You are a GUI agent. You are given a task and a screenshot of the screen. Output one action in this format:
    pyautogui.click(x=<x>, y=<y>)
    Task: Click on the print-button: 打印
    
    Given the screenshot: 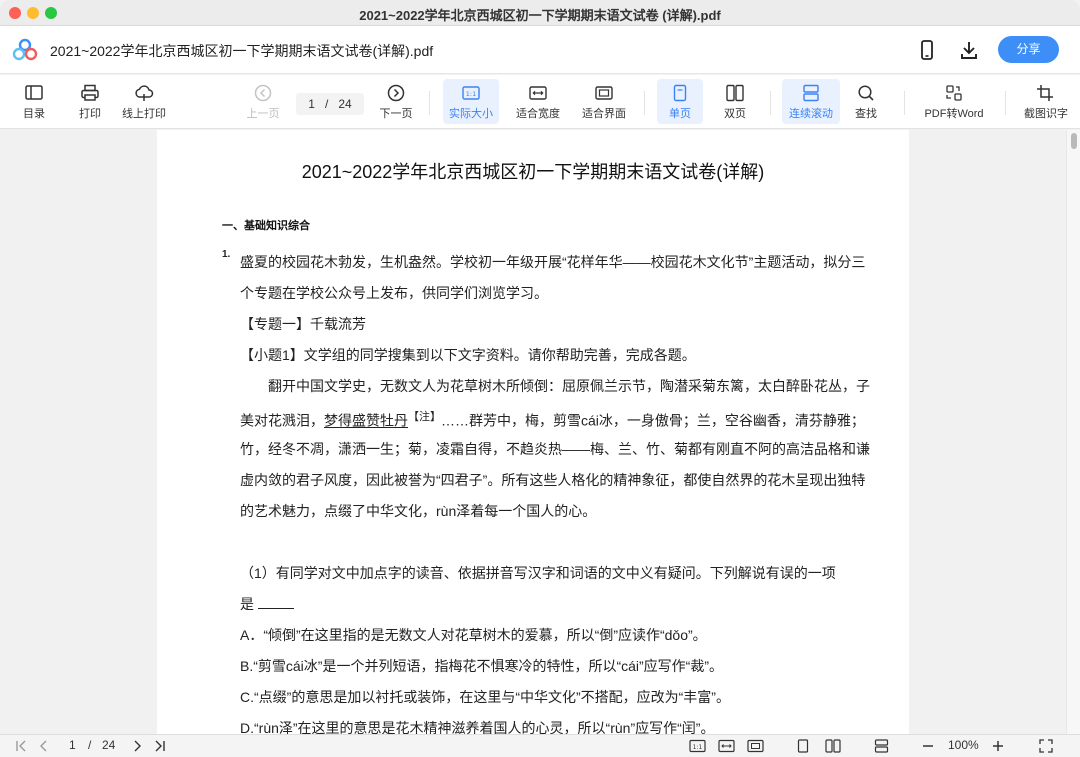 What is the action you would take?
    pyautogui.click(x=90, y=101)
    